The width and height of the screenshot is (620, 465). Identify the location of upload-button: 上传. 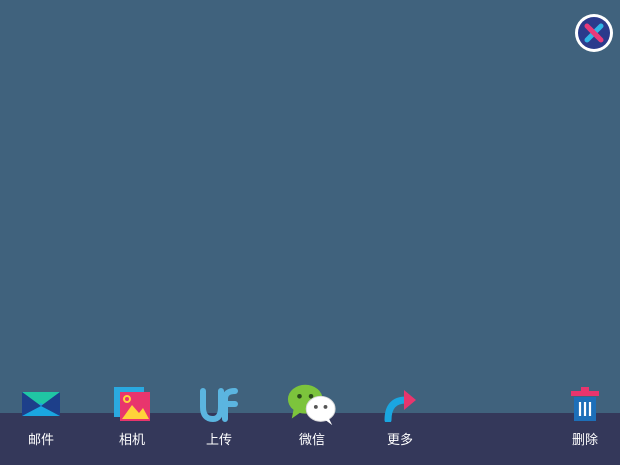
(219, 422).